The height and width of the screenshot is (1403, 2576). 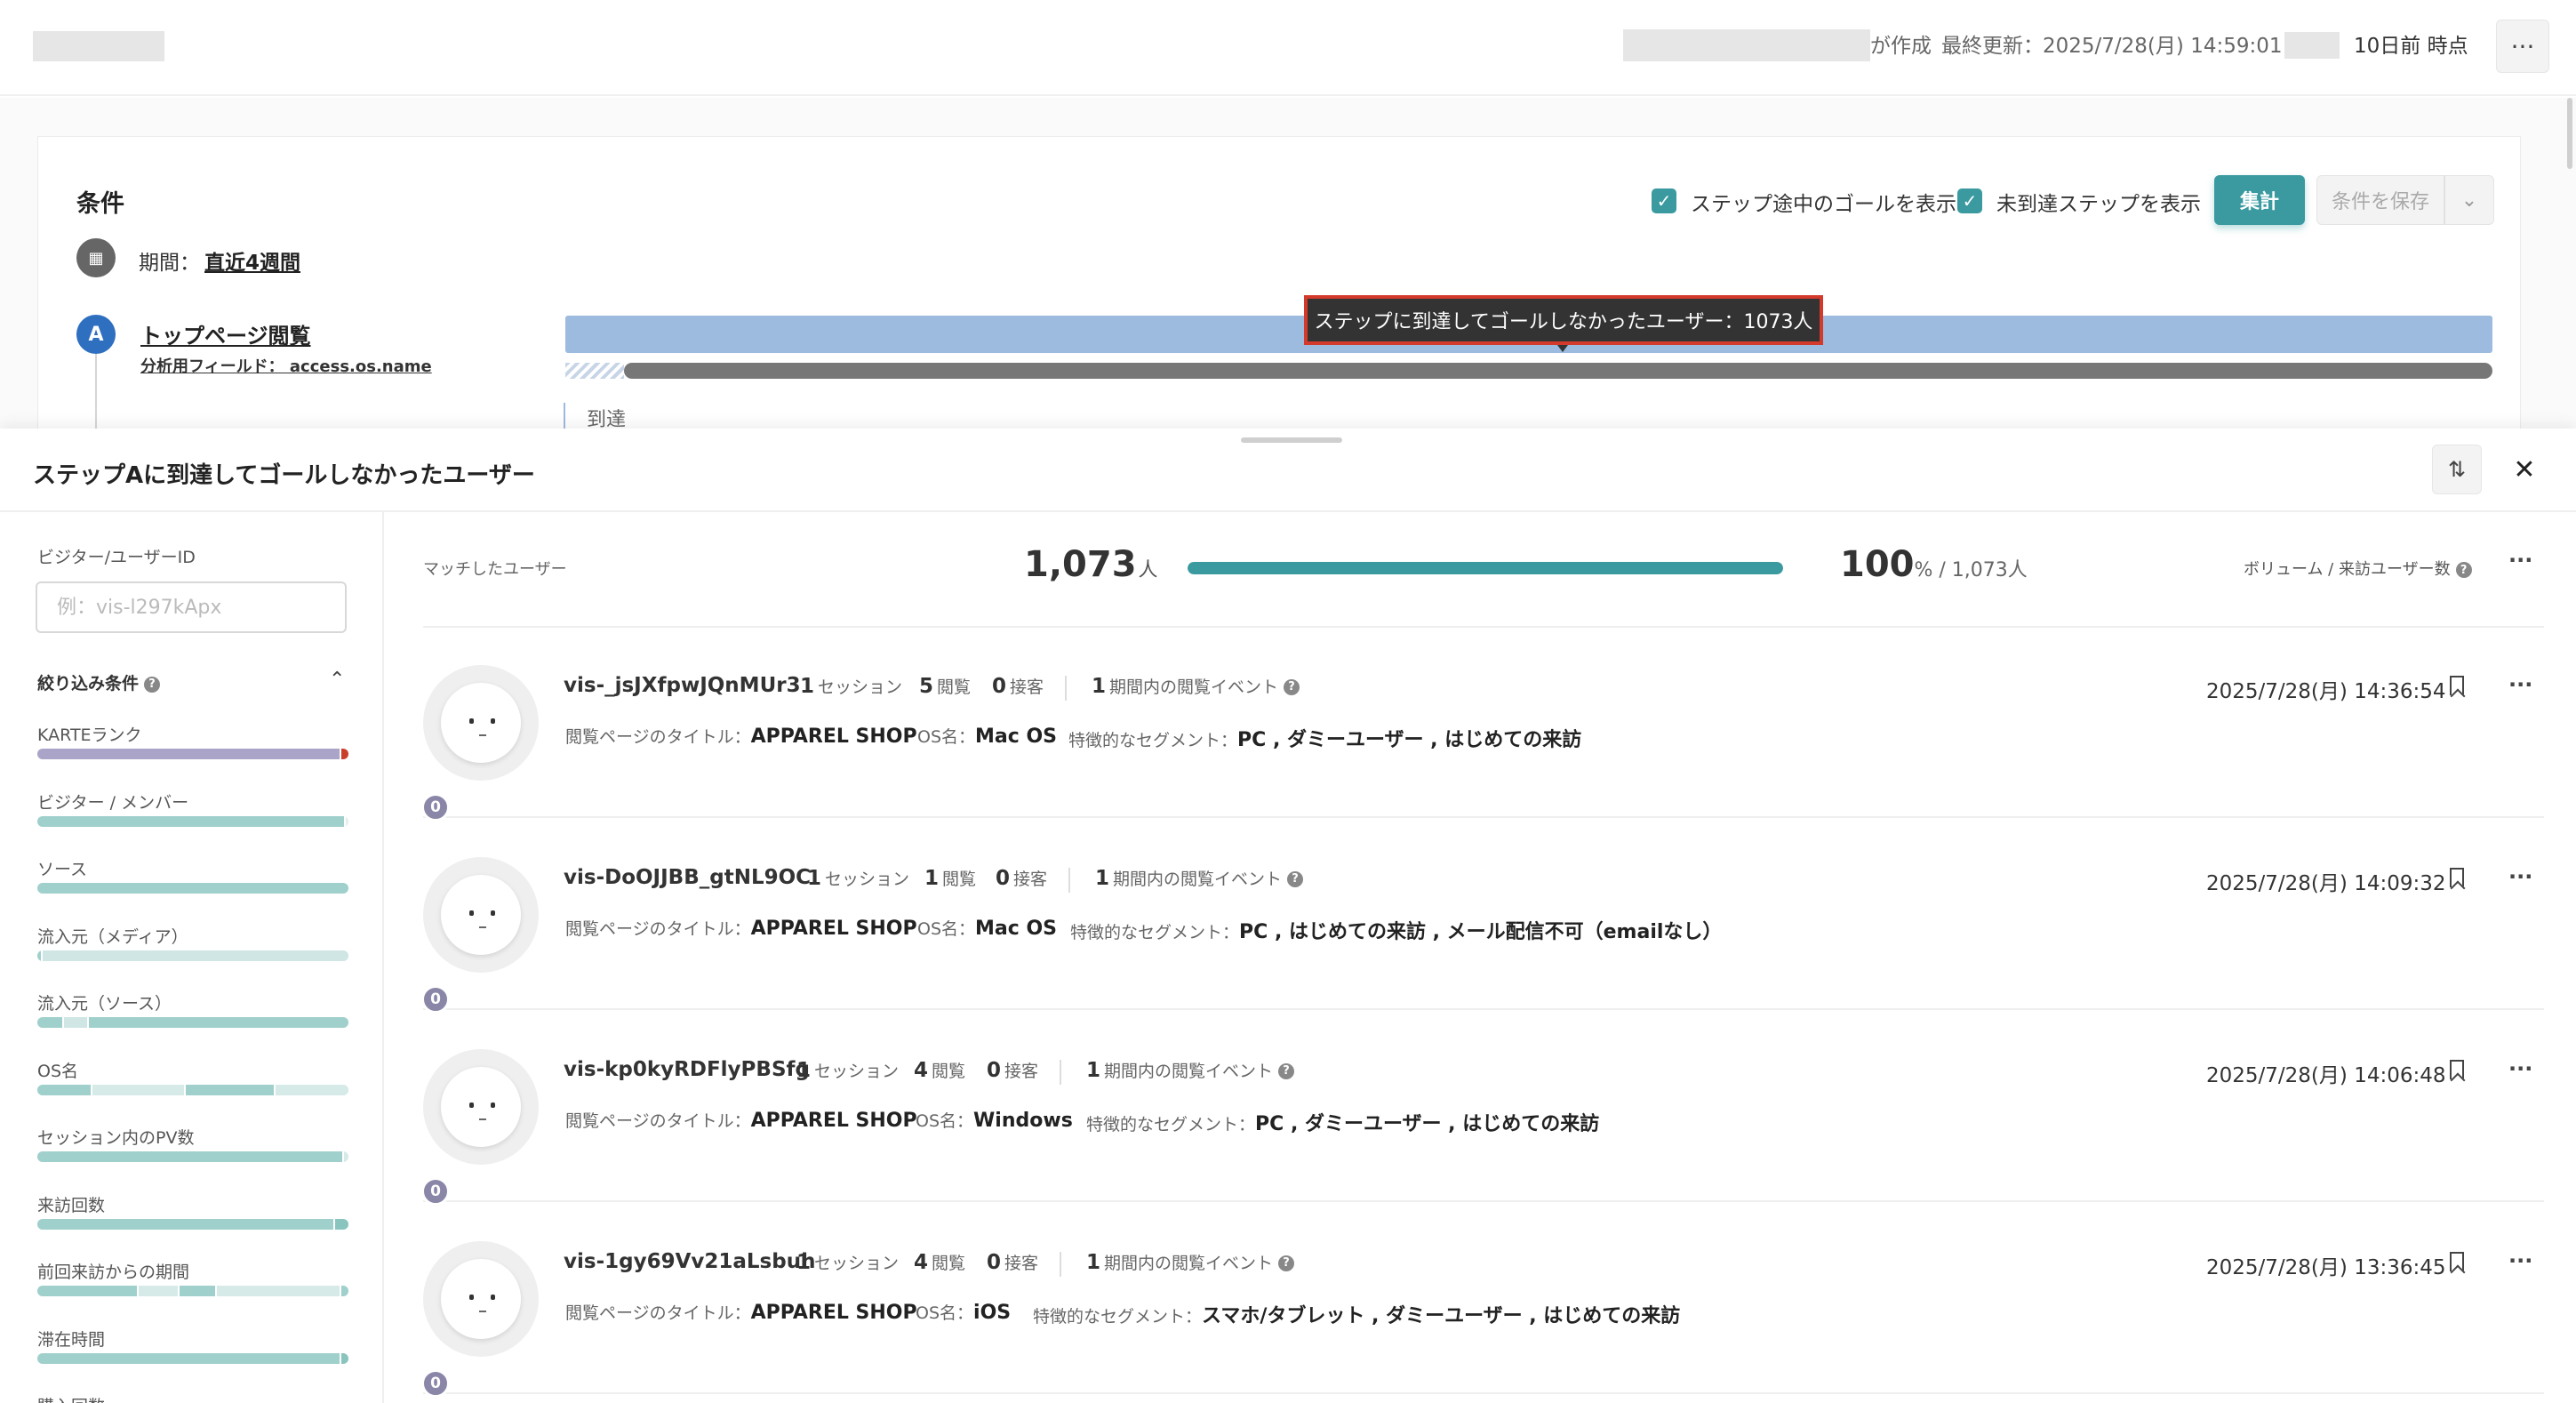 I want to click on filter-label: 購入回数, so click(x=71, y=1398).